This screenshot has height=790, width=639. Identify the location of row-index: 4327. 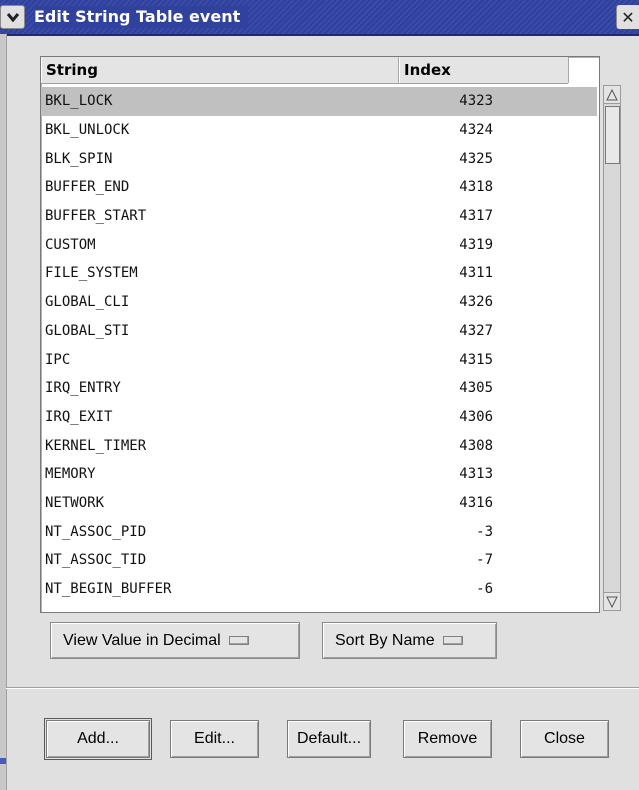
(476, 330).